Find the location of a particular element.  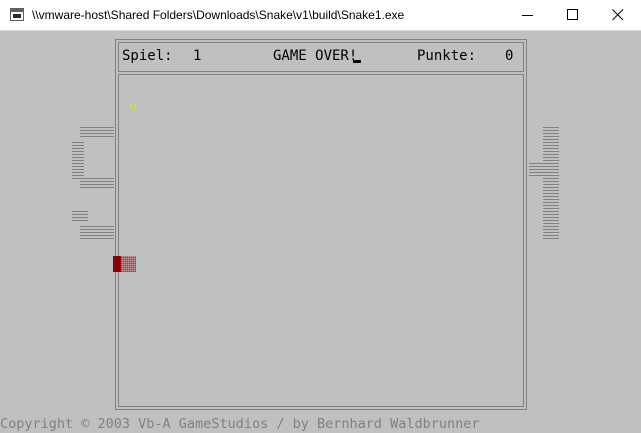

score-label: Punkte: is located at coordinates (447, 56).